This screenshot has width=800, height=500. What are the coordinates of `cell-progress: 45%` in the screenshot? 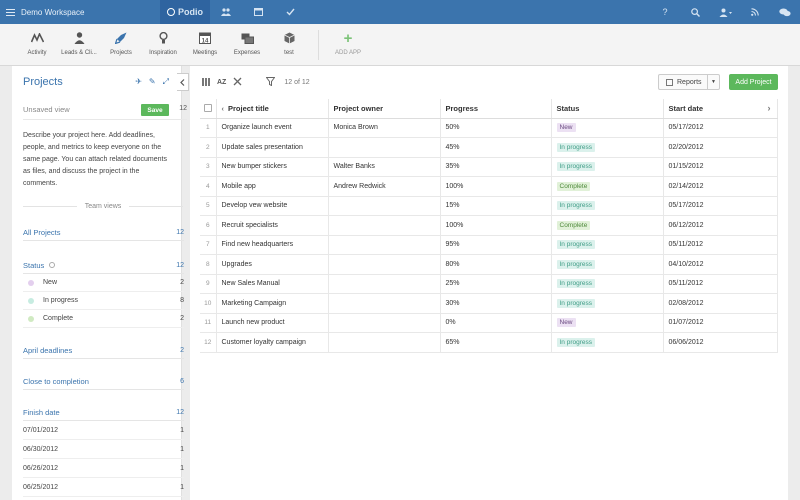 It's located at (496, 147).